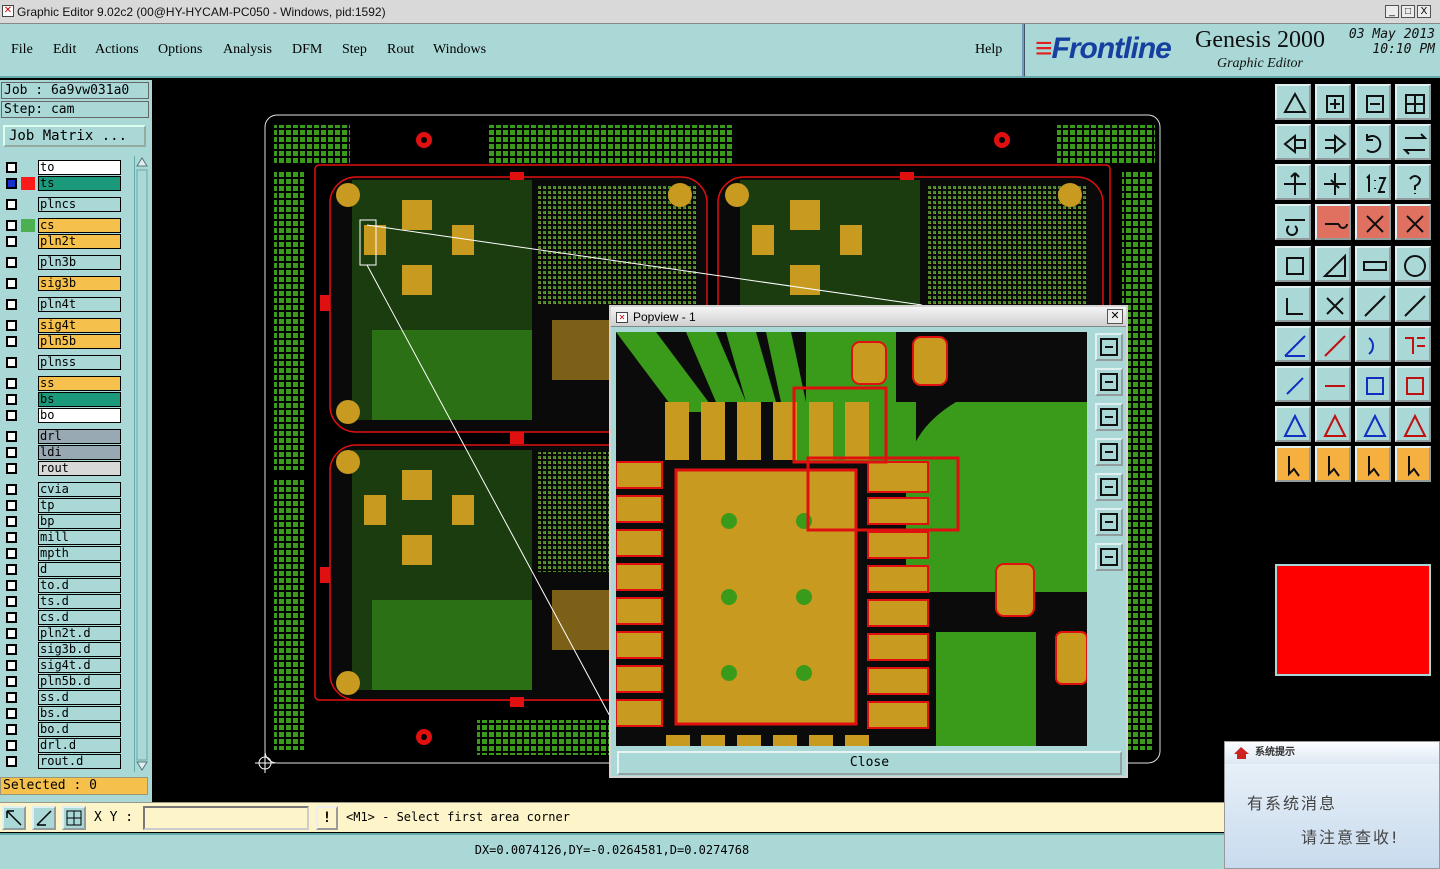  I want to click on layer-name: mpth, so click(79, 553).